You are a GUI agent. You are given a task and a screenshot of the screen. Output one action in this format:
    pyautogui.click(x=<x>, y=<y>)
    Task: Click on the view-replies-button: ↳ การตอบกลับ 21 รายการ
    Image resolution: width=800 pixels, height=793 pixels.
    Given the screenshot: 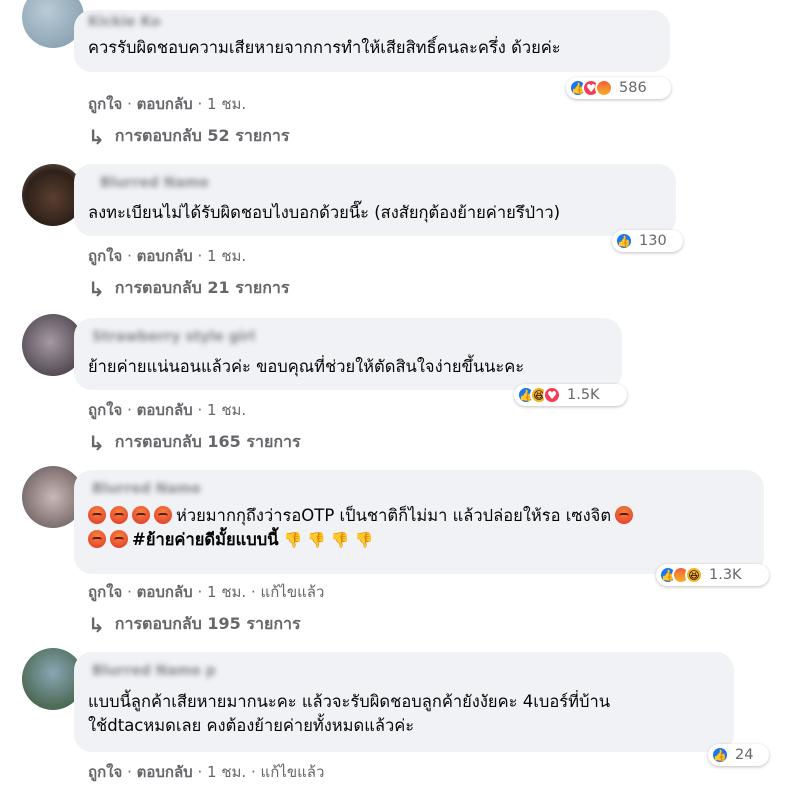 What is the action you would take?
    pyautogui.click(x=188, y=288)
    